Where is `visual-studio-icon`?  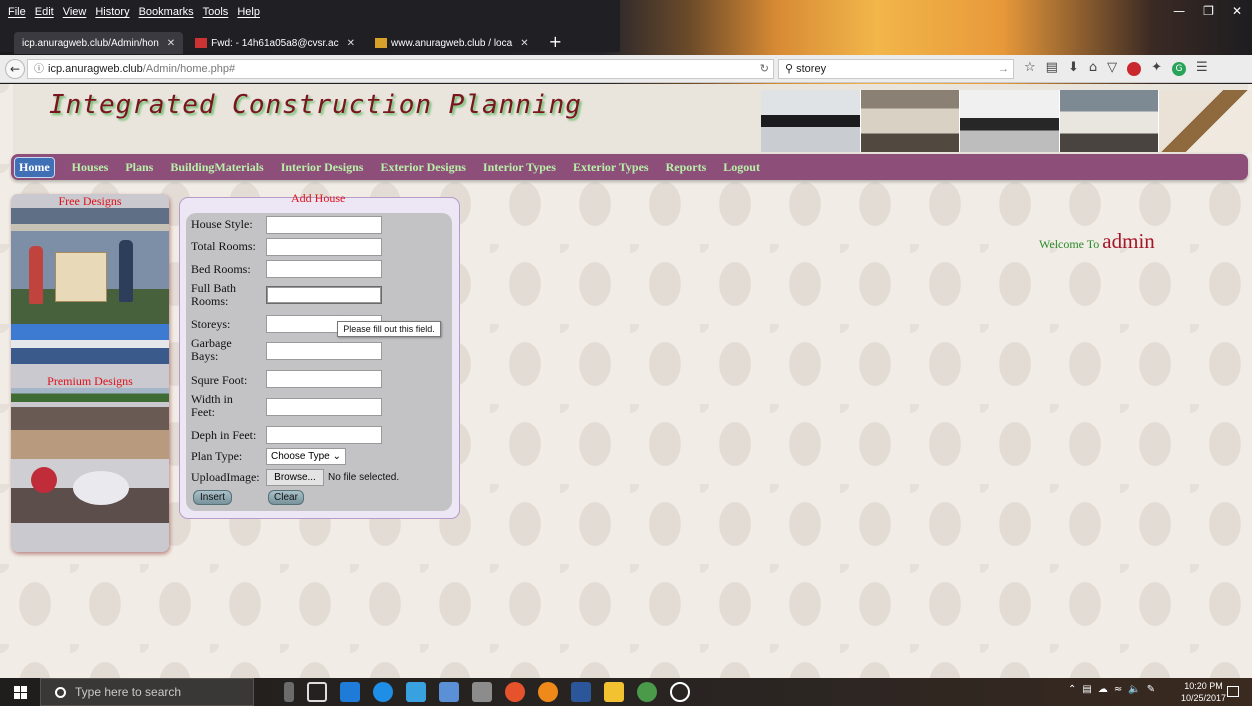 visual-studio-icon is located at coordinates (449, 692).